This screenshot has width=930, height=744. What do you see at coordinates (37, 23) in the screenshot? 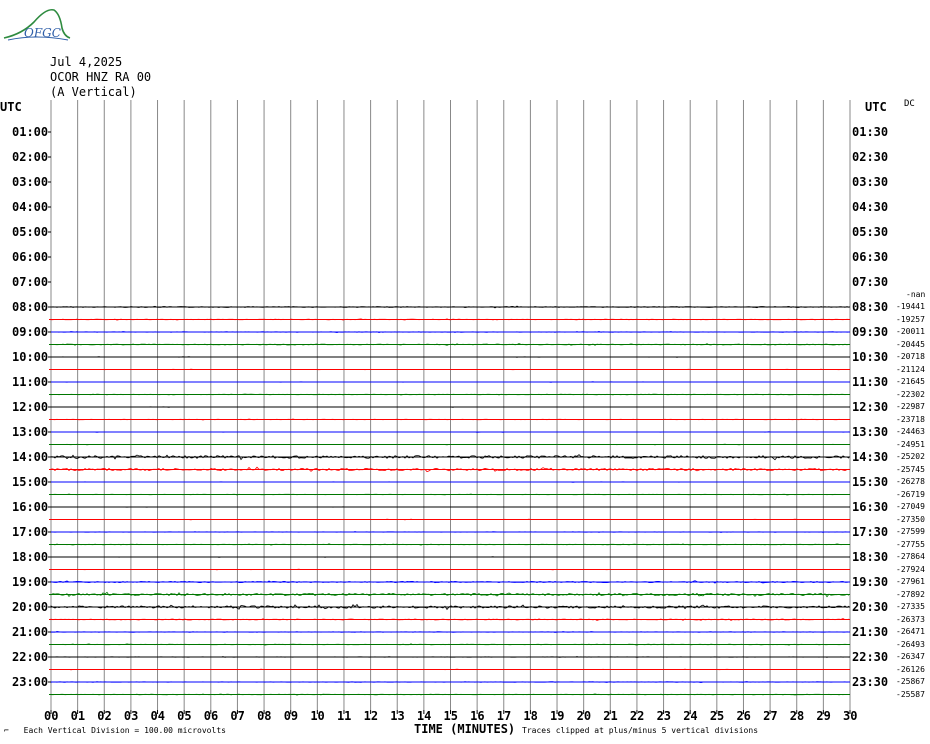
I see `logo: OFGC` at bounding box center [37, 23].